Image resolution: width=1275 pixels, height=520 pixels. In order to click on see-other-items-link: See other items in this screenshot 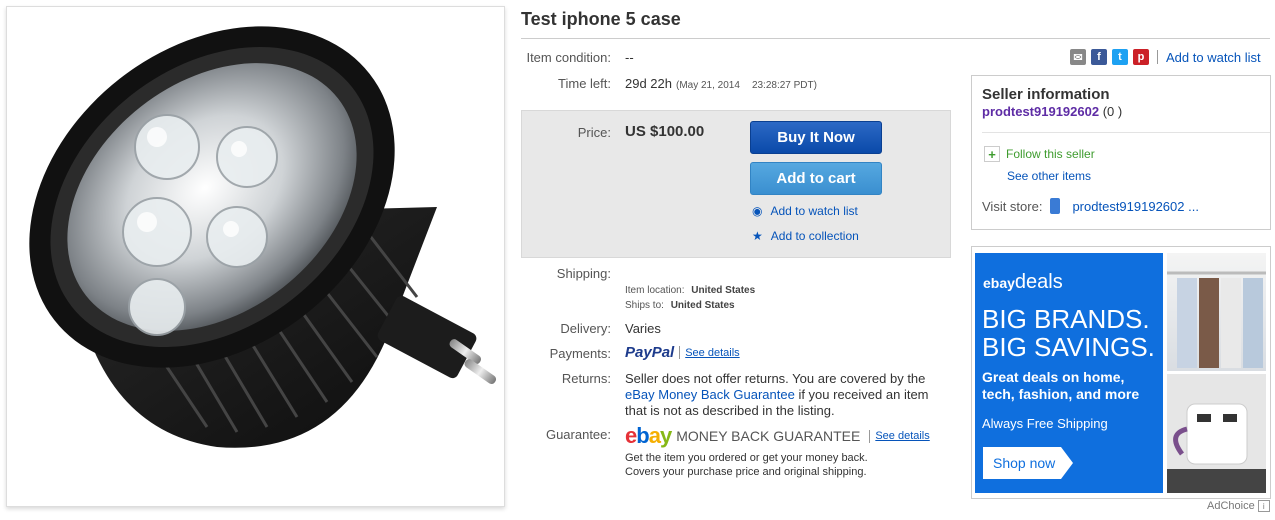, I will do `click(1049, 176)`.